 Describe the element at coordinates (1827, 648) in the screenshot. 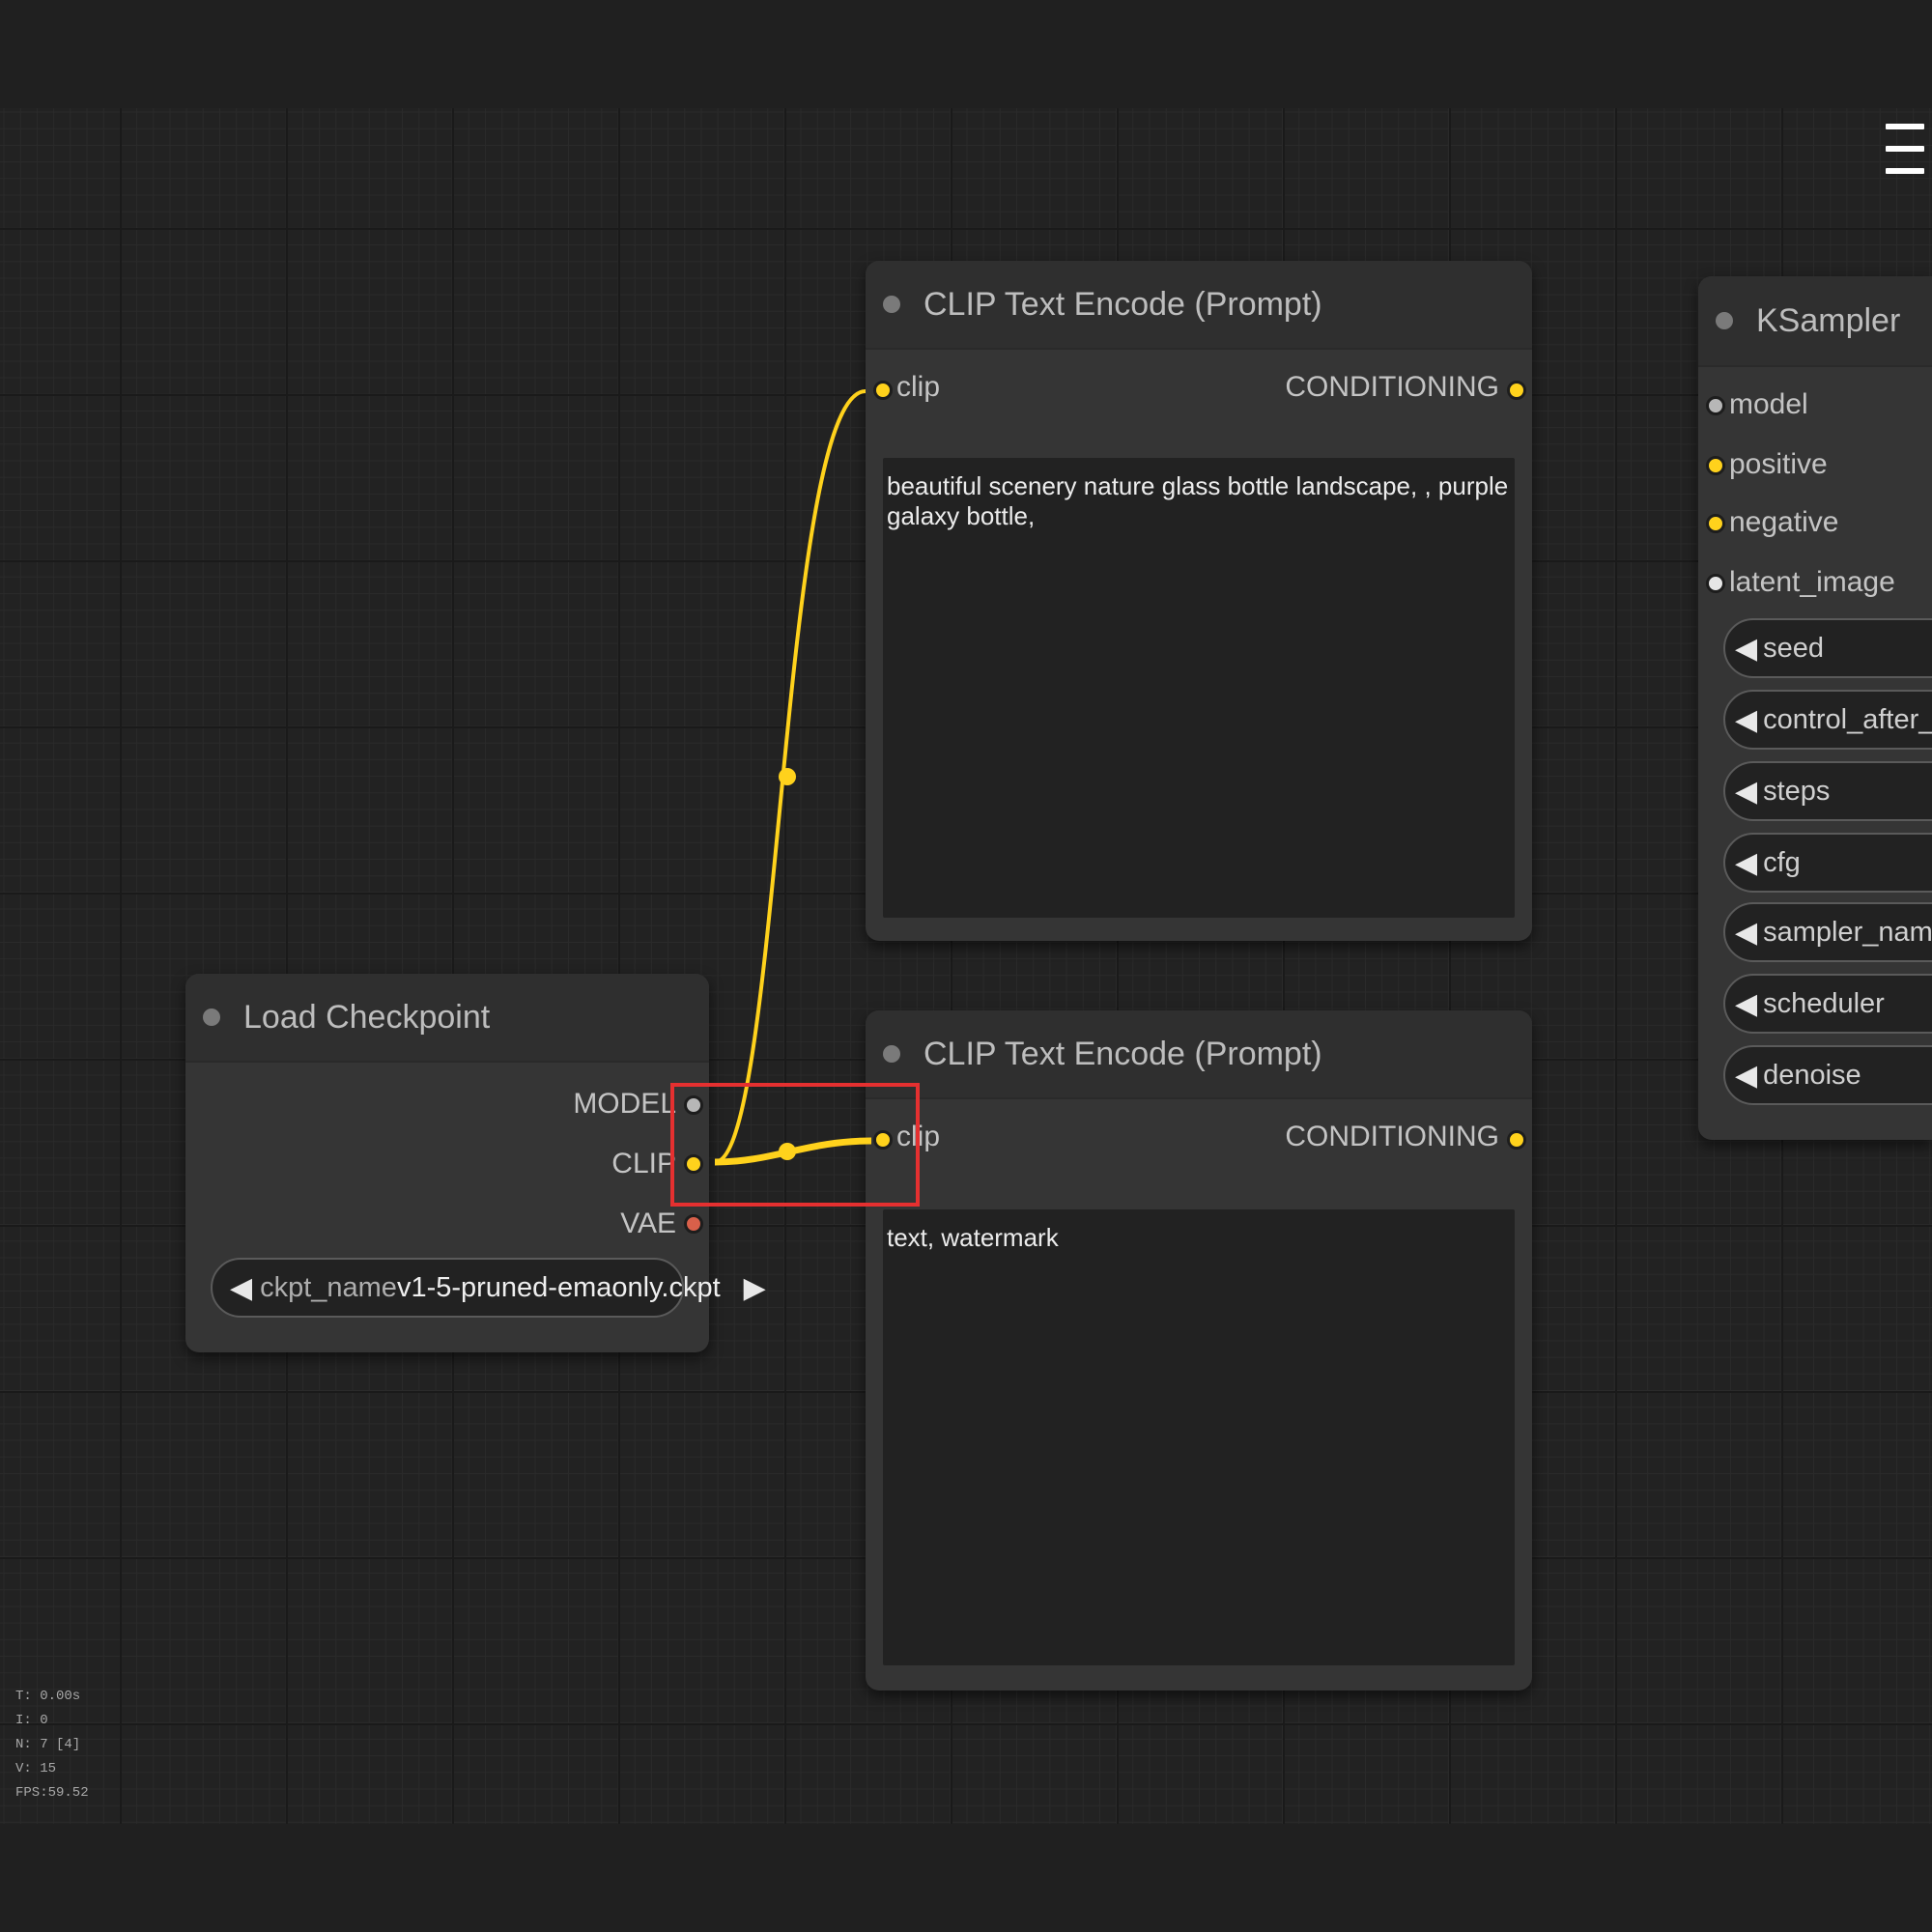

I see `seed-widget: ◀ seed` at that location.